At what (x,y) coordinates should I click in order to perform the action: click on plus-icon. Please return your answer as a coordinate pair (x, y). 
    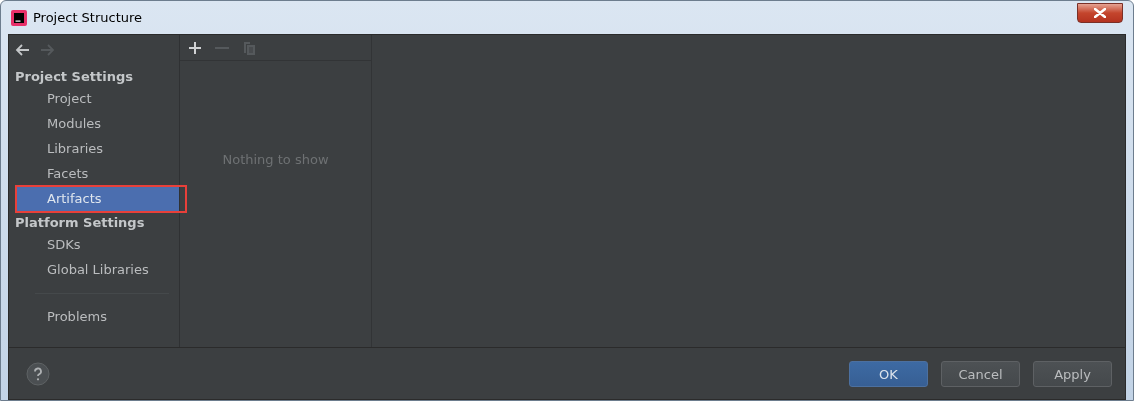
    Looking at the image, I should click on (195, 47).